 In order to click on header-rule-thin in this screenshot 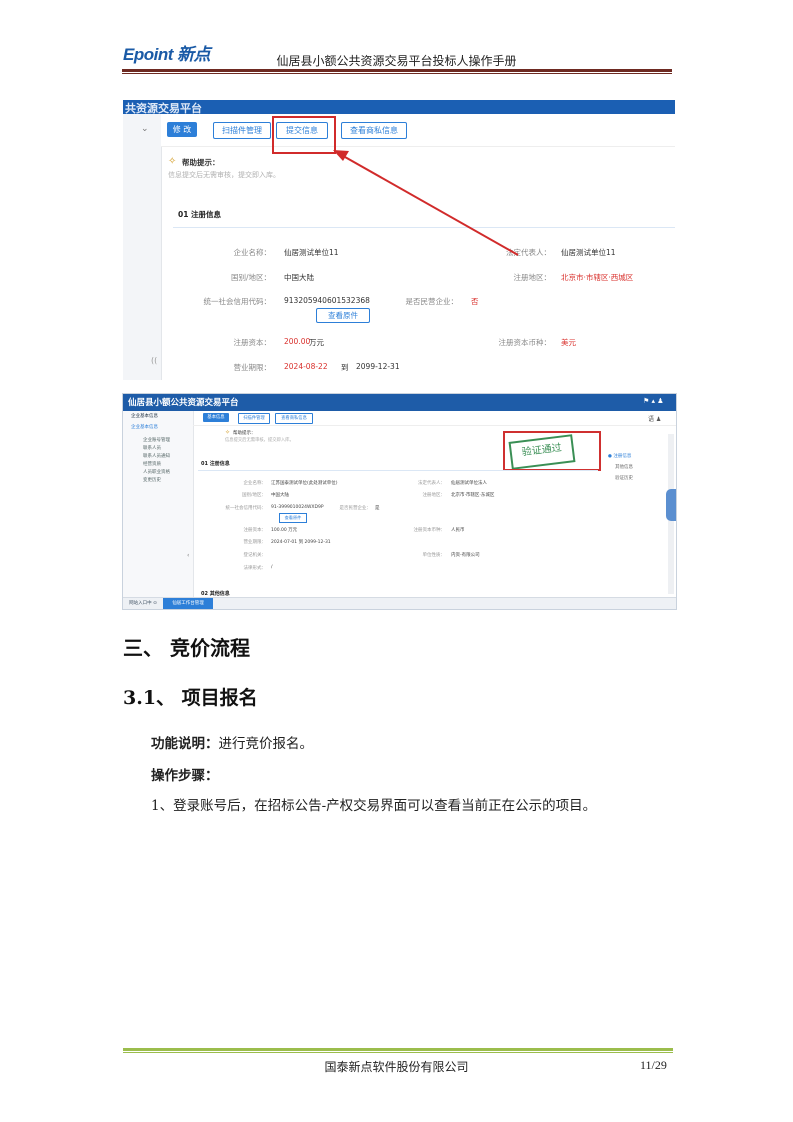, I will do `click(397, 73)`.